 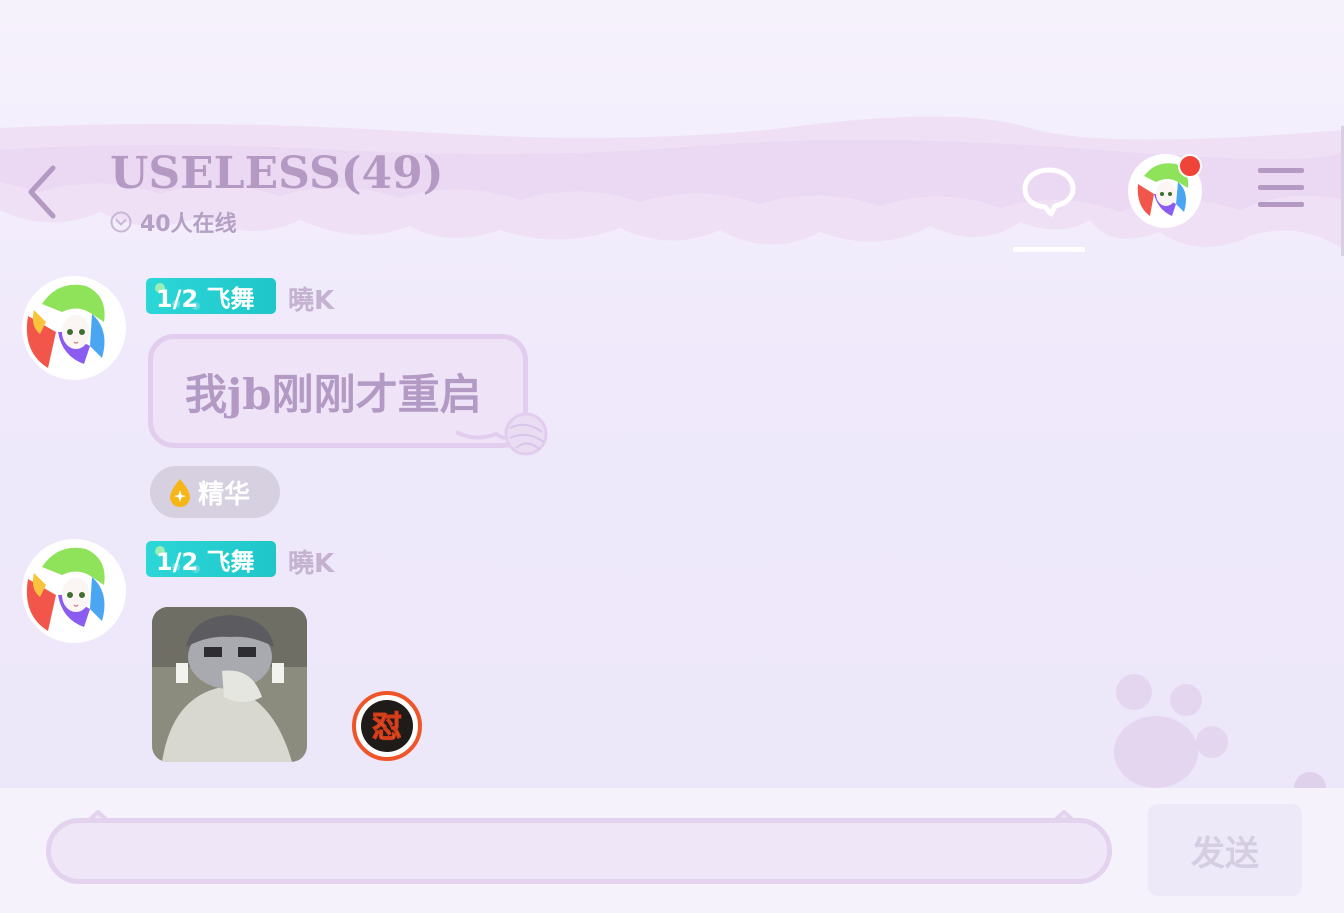 I want to click on composer-bar: 发送, so click(x=672, y=850).